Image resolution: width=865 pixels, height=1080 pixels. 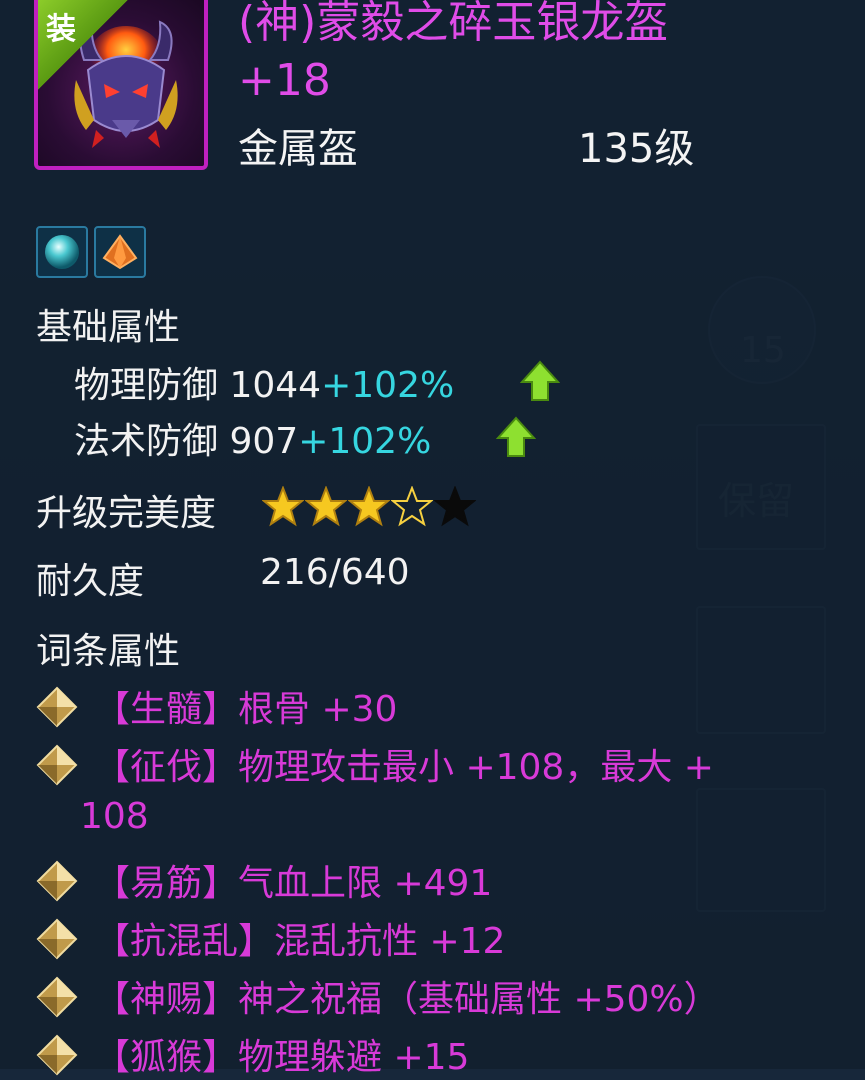 I want to click on item-icon-frame: 装, so click(x=121, y=85).